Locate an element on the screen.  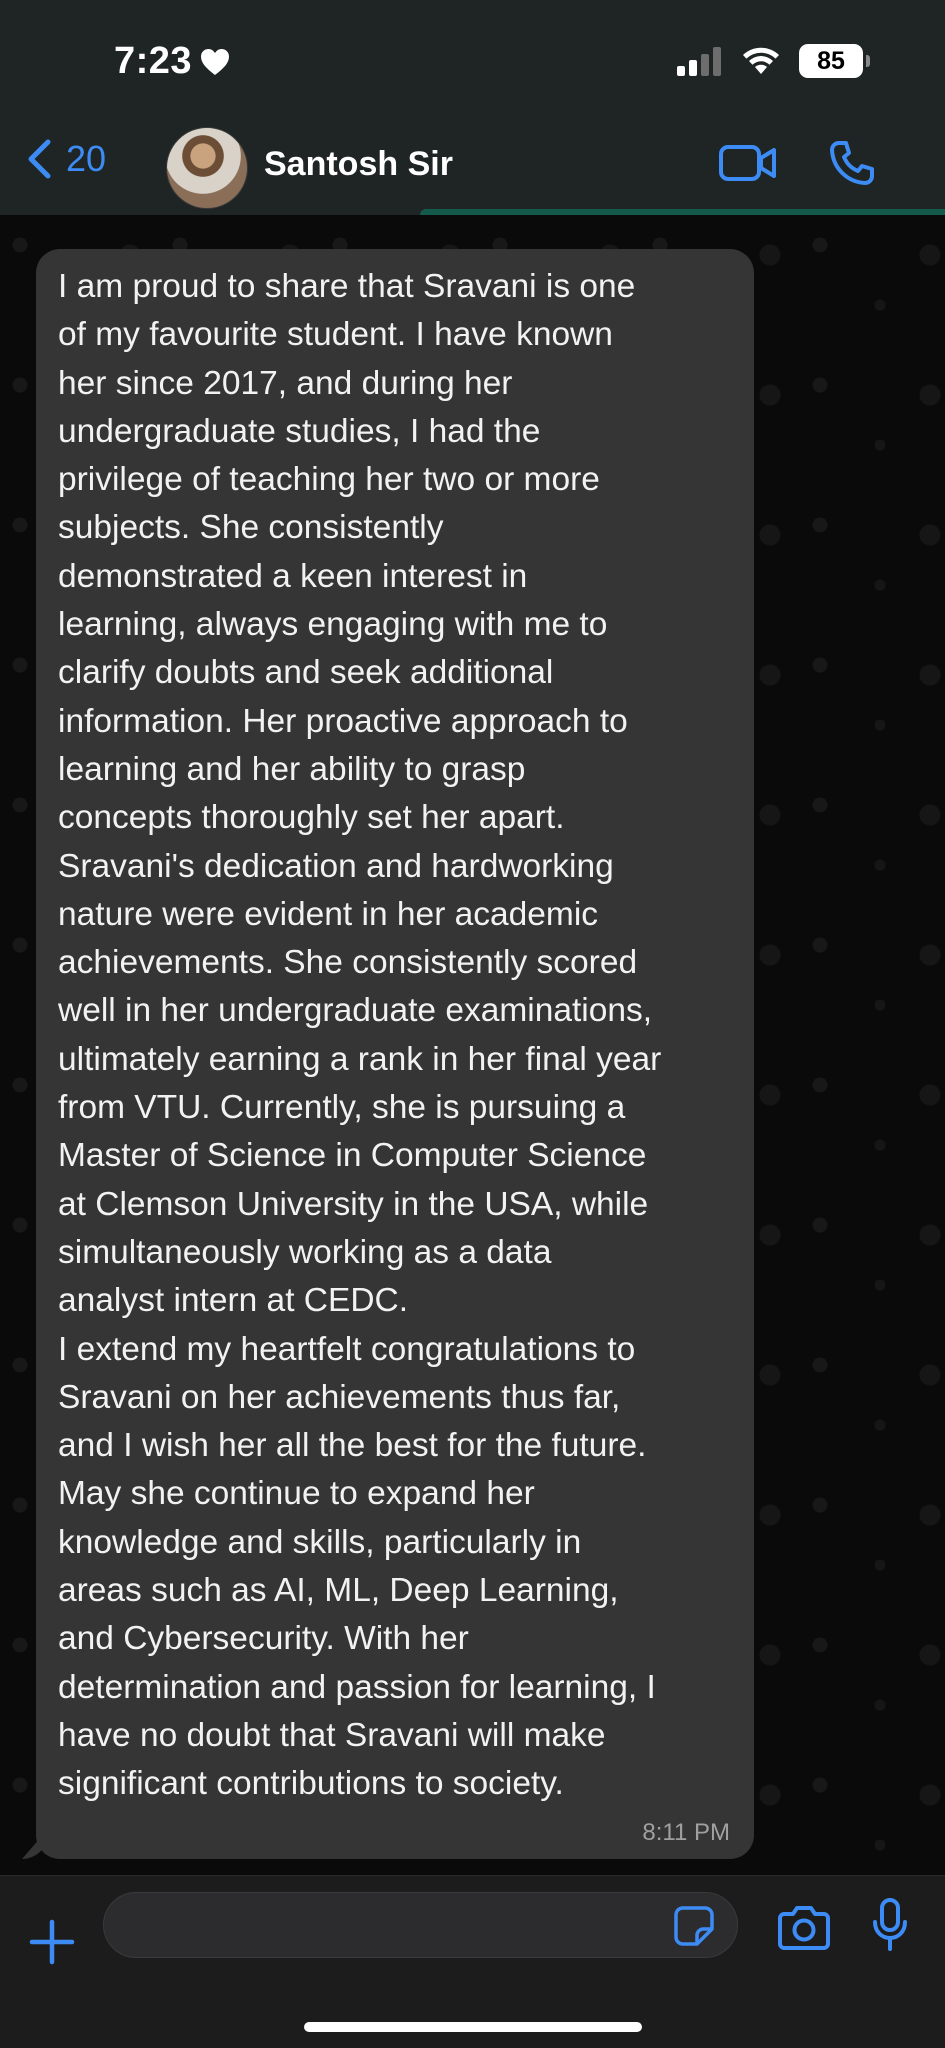
phone-call-icon is located at coordinates (852, 163).